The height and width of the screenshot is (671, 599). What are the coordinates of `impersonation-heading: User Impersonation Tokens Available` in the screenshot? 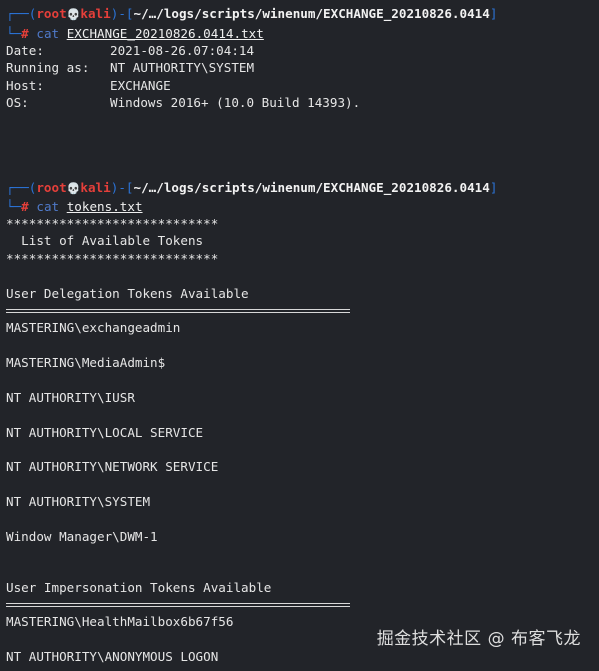 It's located at (139, 587).